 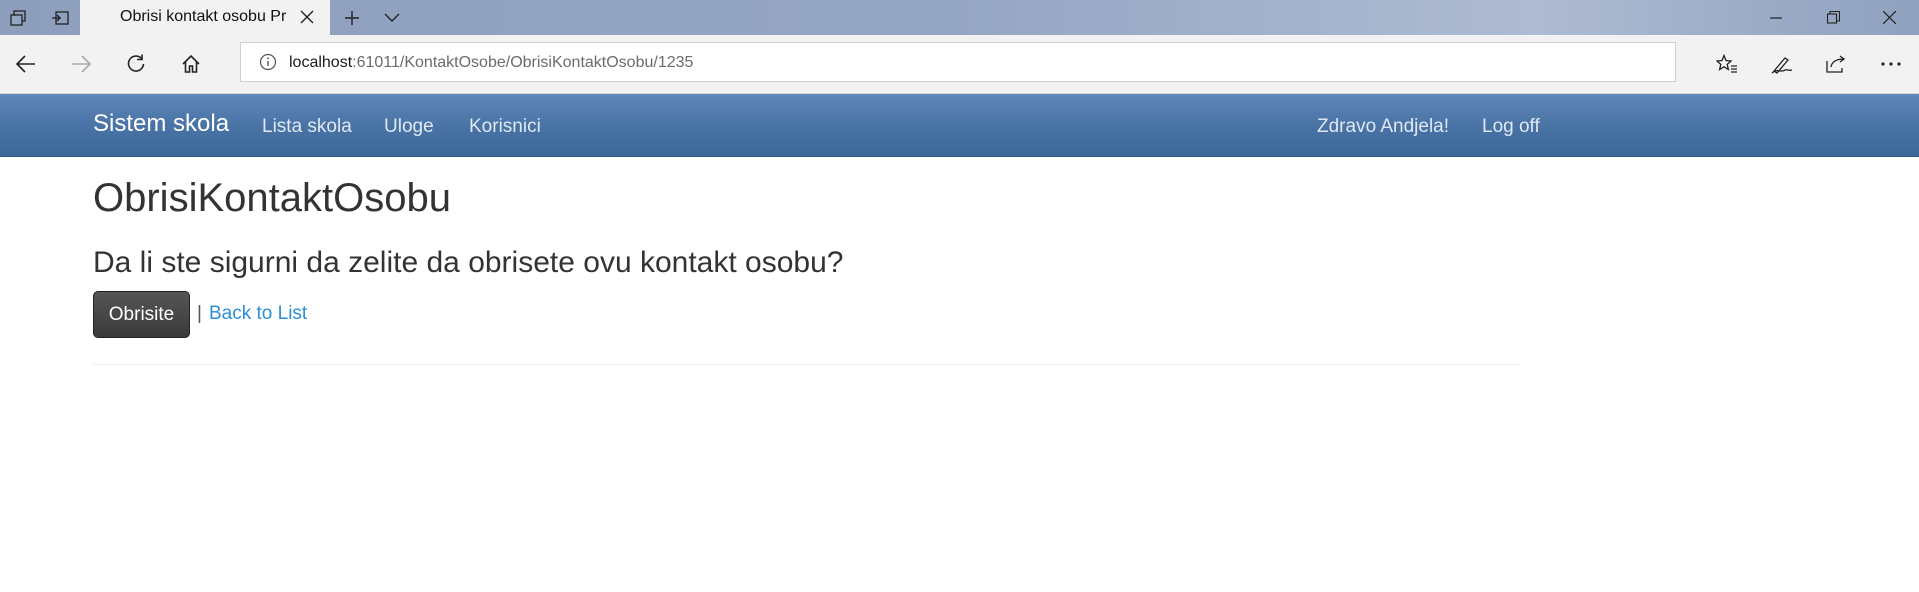 What do you see at coordinates (1511, 127) in the screenshot?
I see `logoff-link: Log off` at bounding box center [1511, 127].